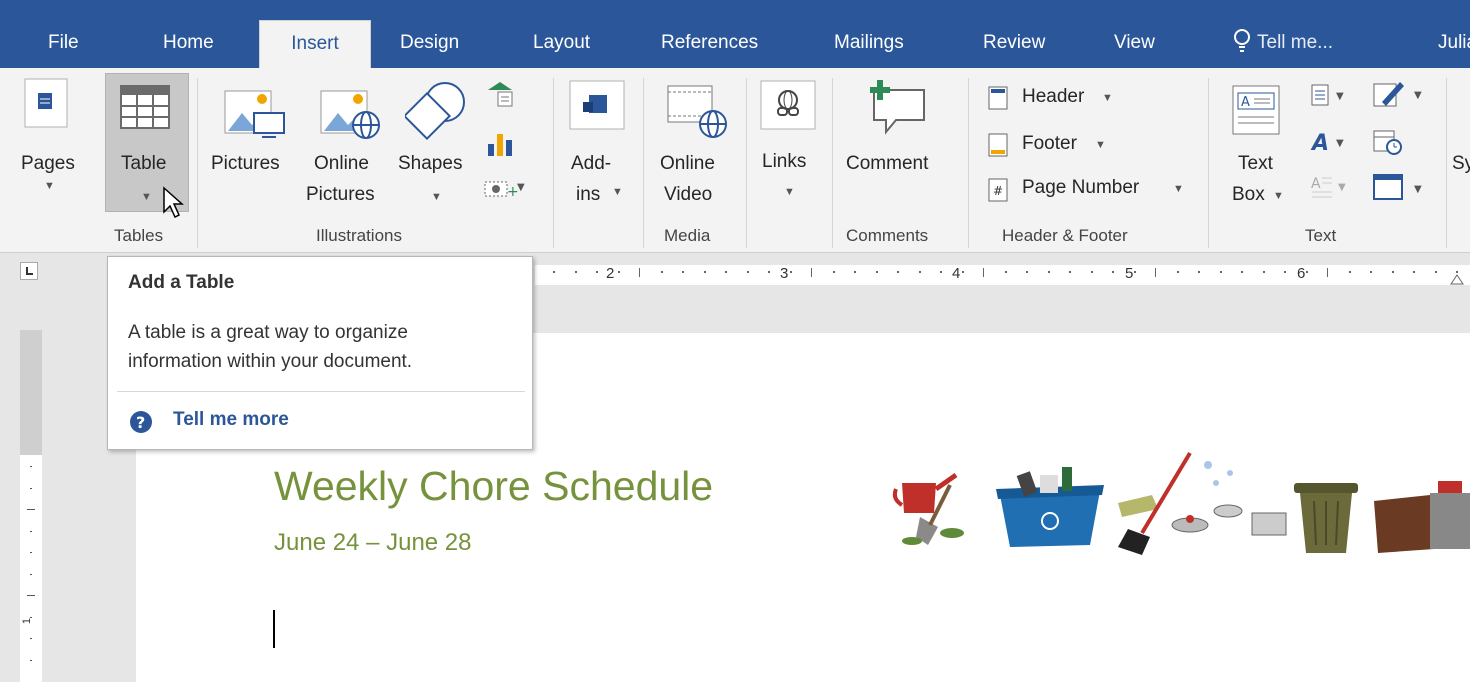  What do you see at coordinates (48, 164) in the screenshot?
I see `pages-button: Pages` at bounding box center [48, 164].